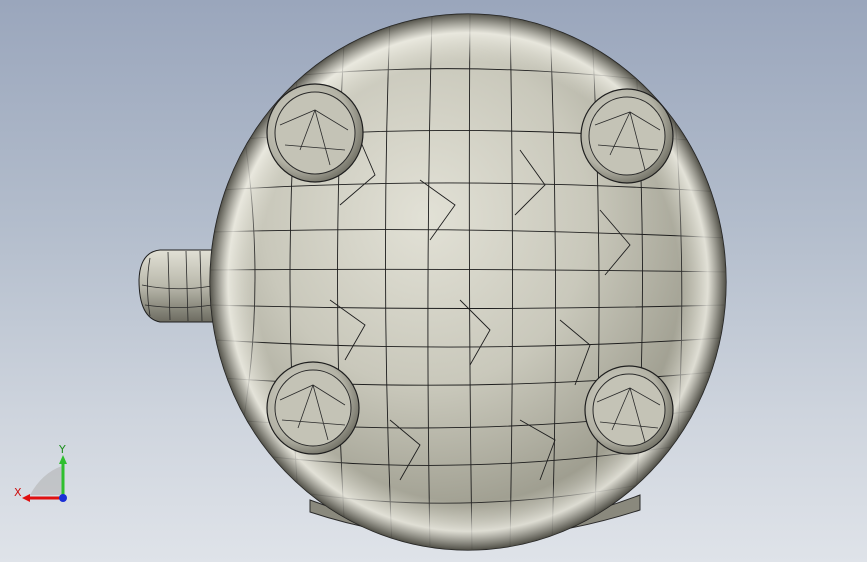  Describe the element at coordinates (313, 408) in the screenshot. I see `boss-bottom-left` at that location.